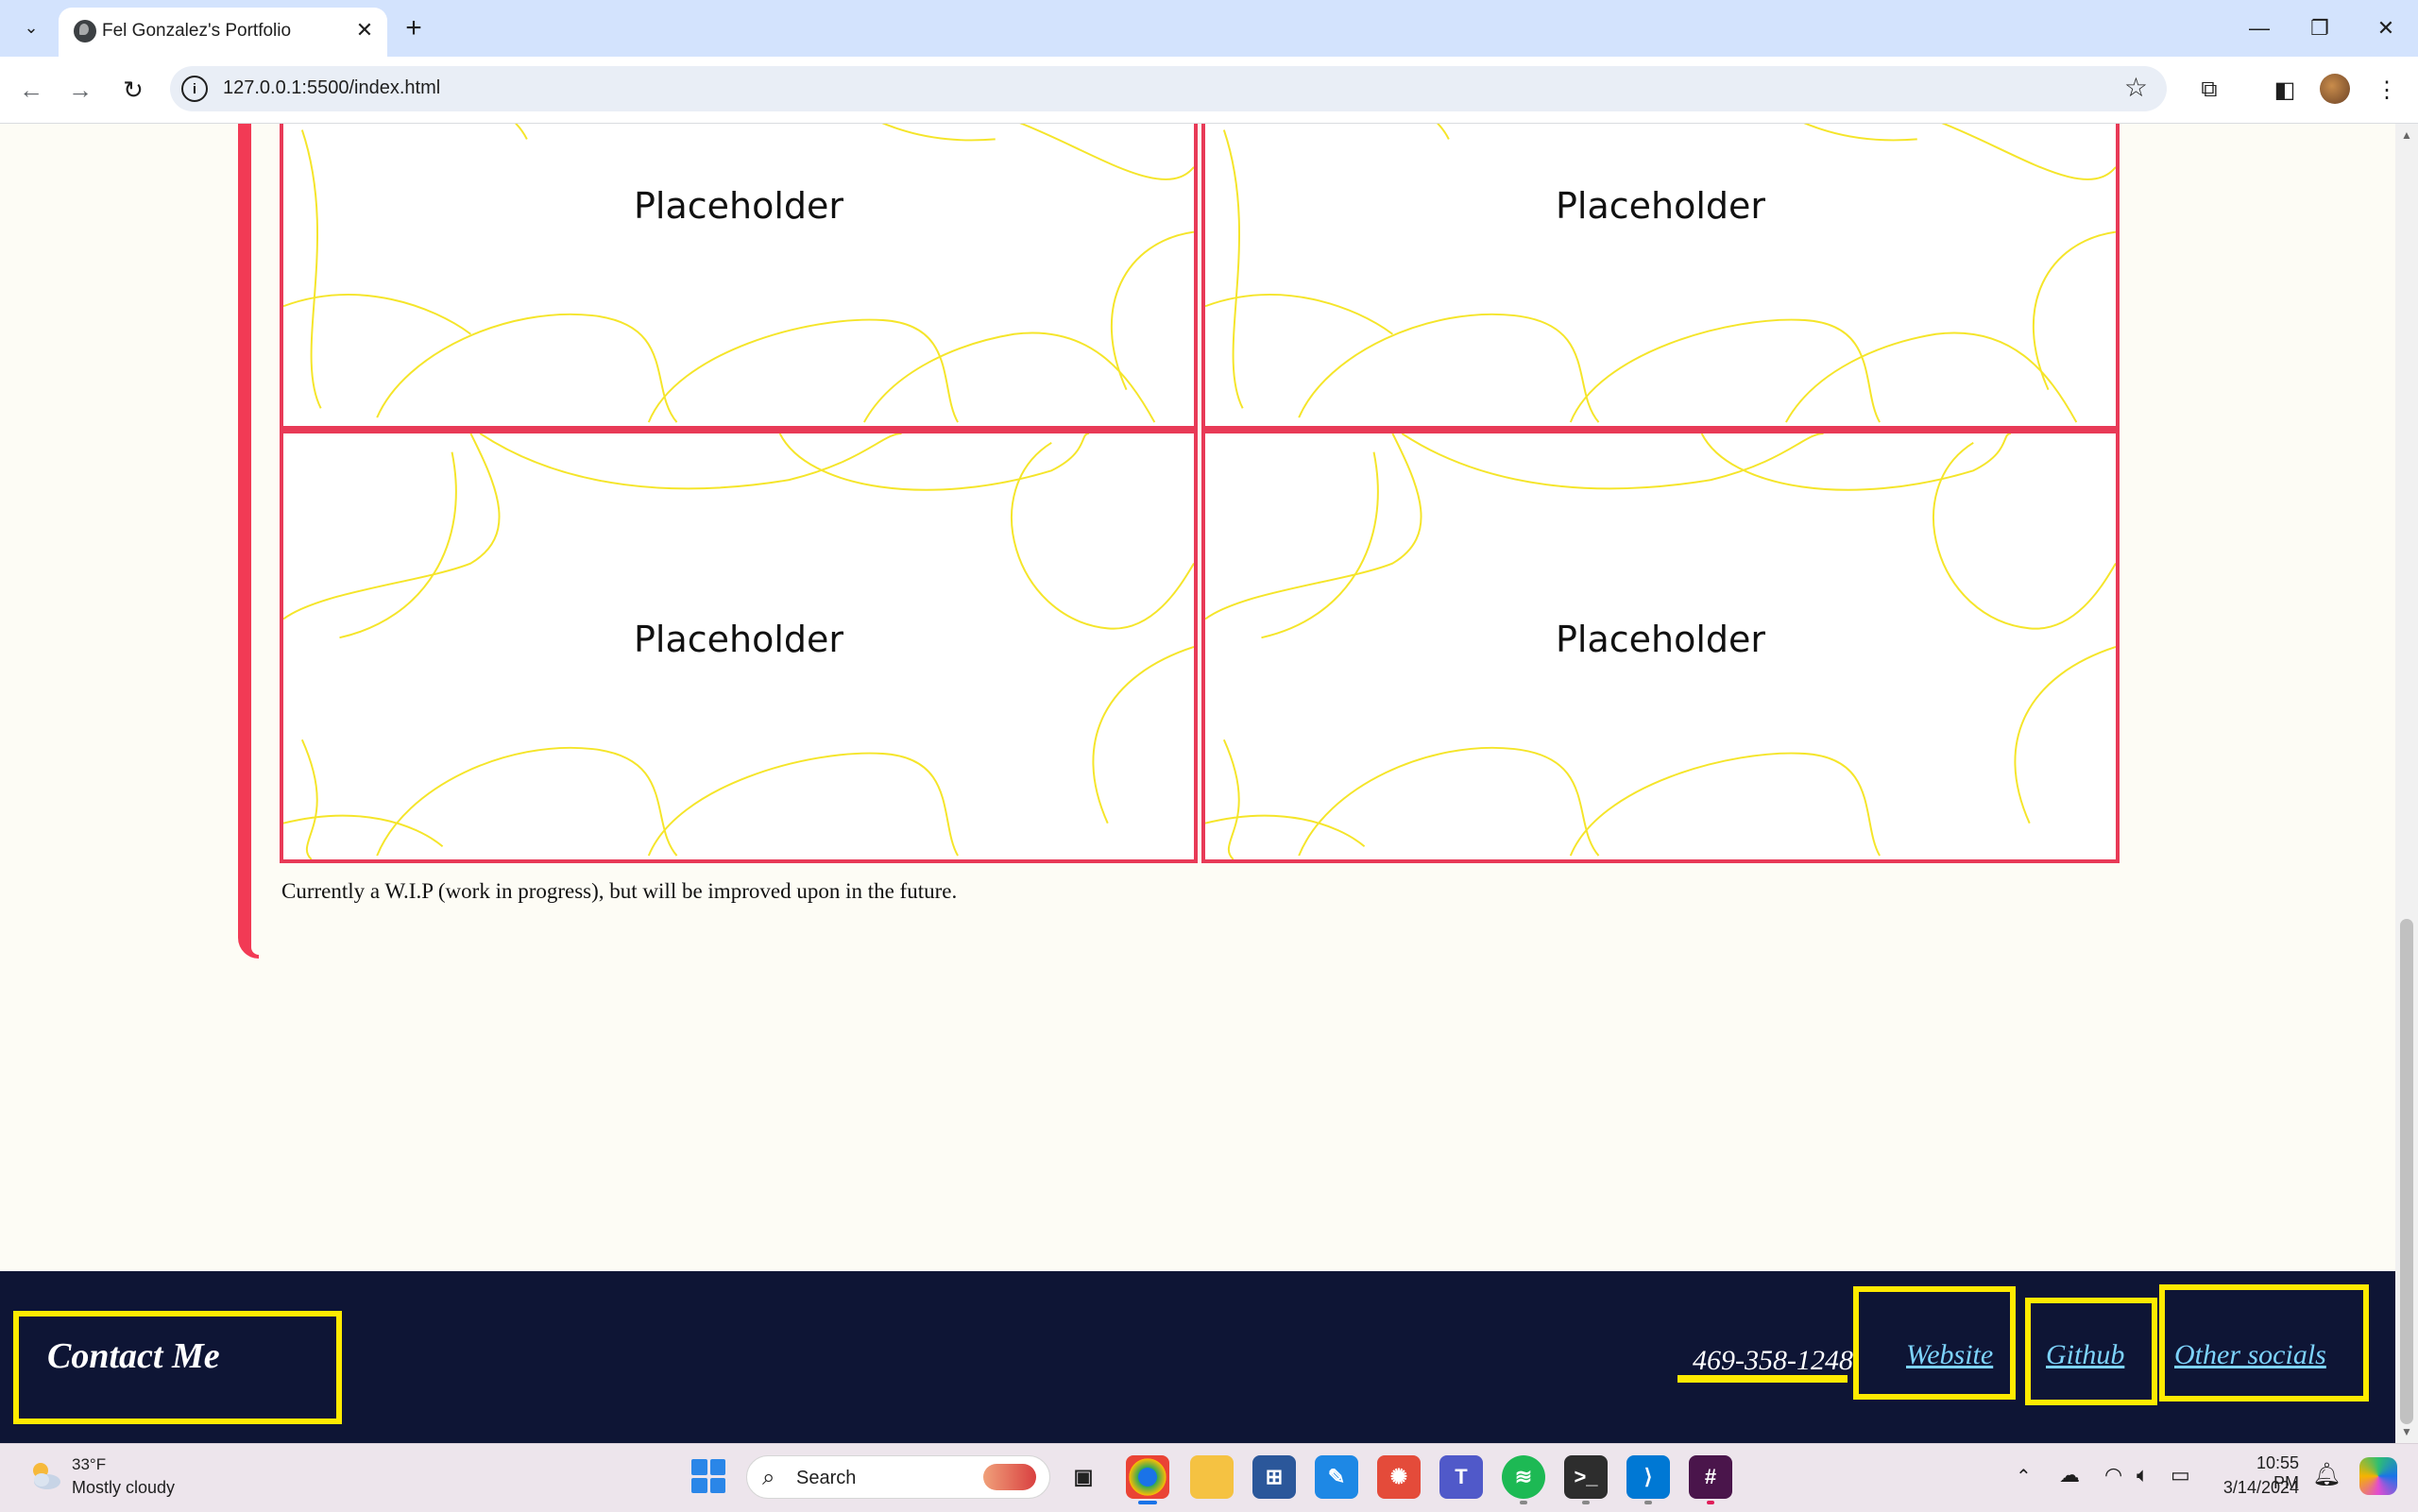  Describe the element at coordinates (31, 27) in the screenshot. I see `tab-search-chevron-icon: ⌄` at that location.